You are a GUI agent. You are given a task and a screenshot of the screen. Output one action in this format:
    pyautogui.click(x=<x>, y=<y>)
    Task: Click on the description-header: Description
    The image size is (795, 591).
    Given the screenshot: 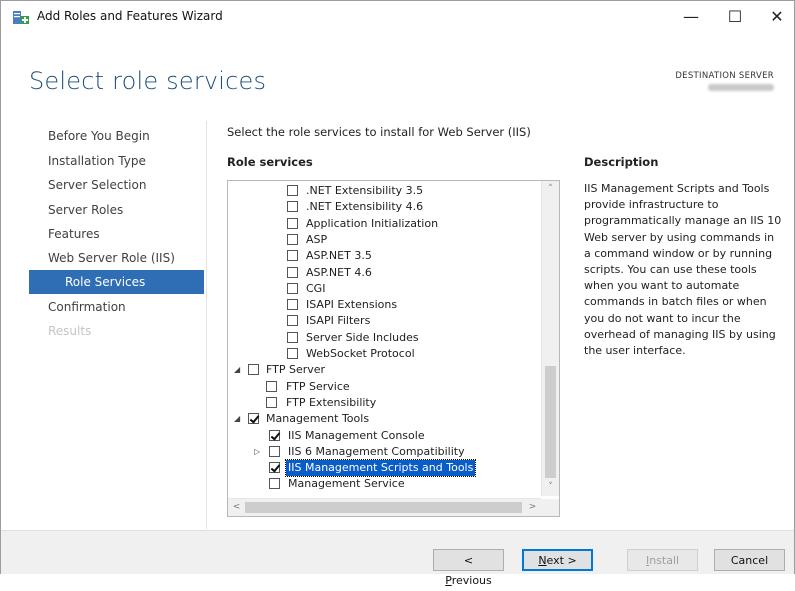 What is the action you would take?
    pyautogui.click(x=621, y=162)
    